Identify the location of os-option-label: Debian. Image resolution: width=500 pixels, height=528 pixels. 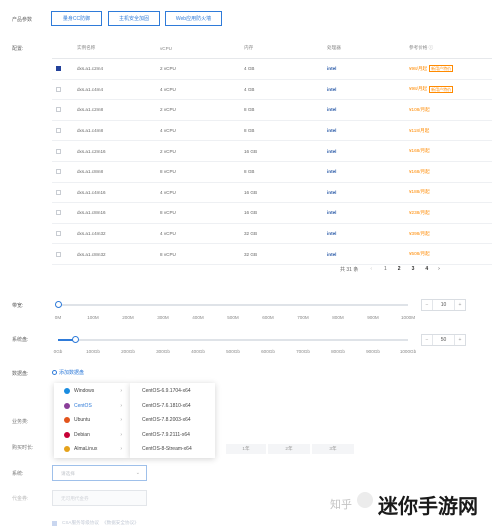
(82, 434).